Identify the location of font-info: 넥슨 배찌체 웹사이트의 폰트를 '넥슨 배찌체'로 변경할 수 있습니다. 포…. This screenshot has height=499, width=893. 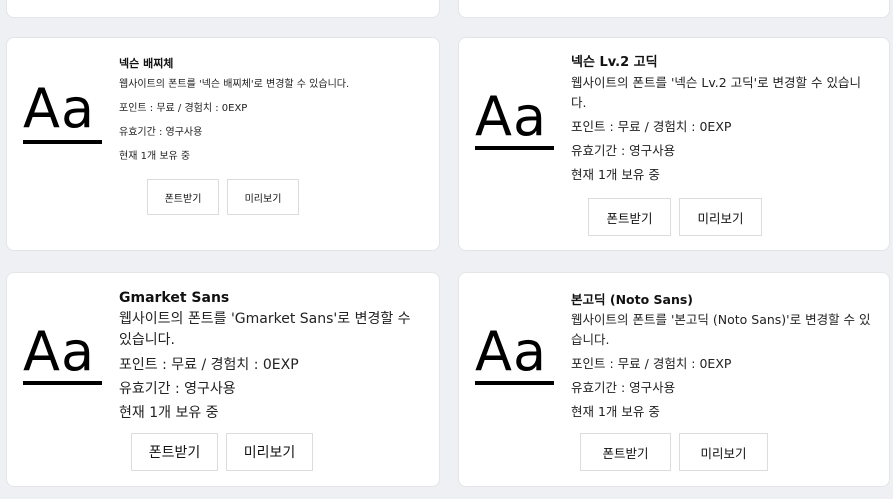
(274, 112).